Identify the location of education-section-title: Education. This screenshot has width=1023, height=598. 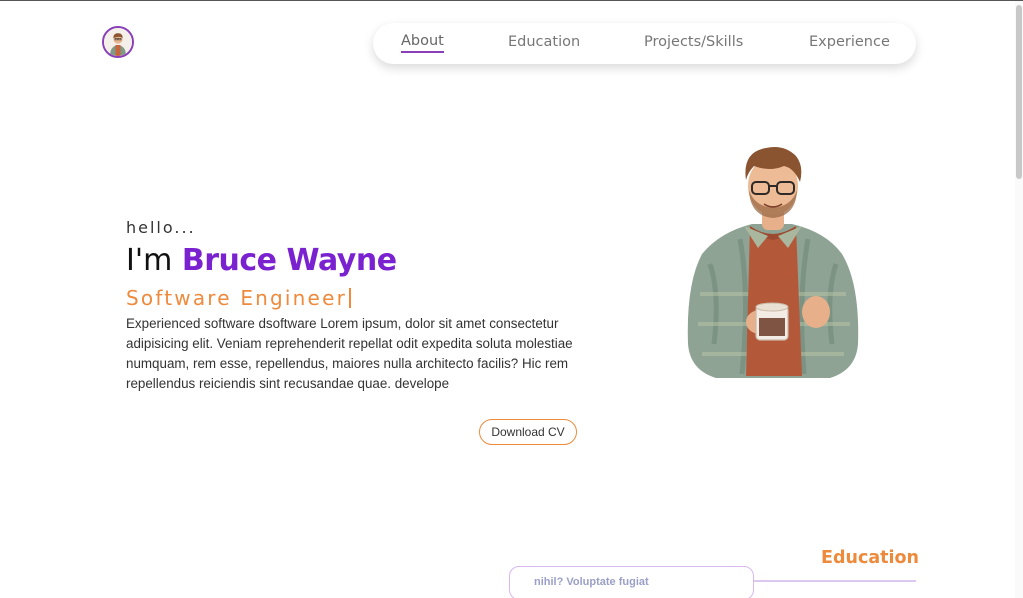
(870, 558).